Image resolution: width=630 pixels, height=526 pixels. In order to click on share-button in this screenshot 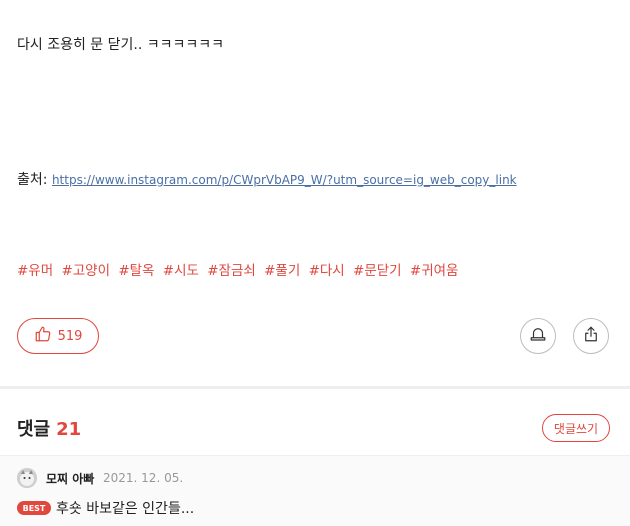, I will do `click(591, 336)`.